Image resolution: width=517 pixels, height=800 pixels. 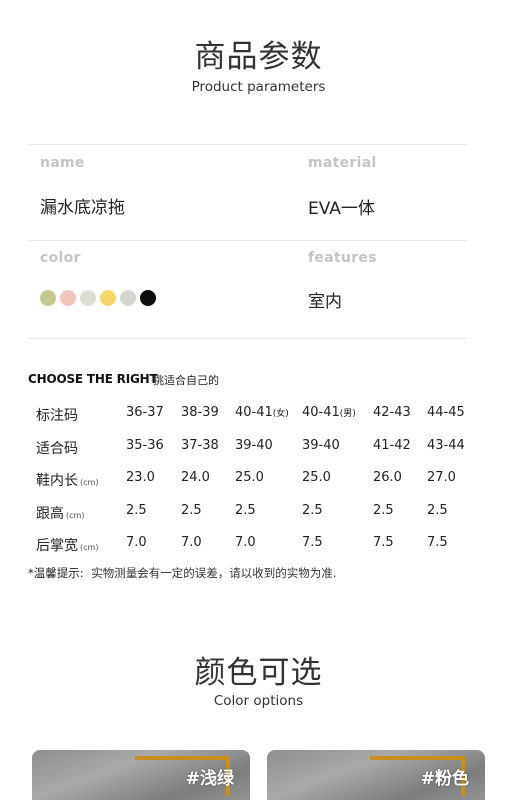 I want to click on size-row-header-text: 后掌宽, so click(x=57, y=546).